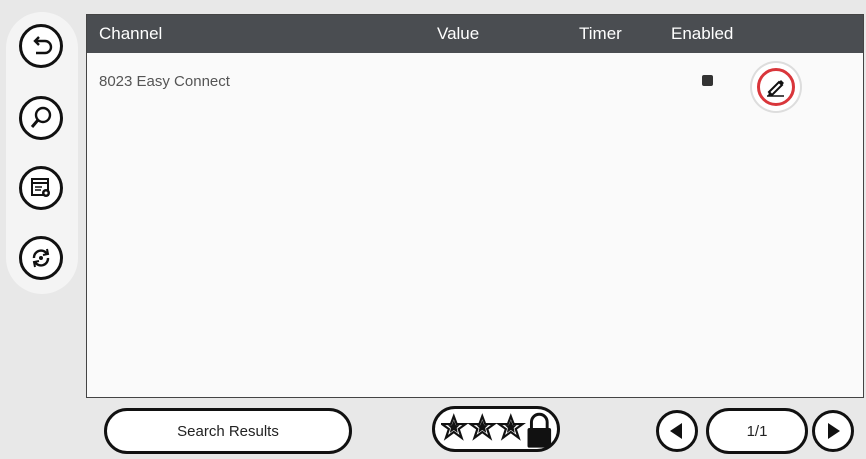  I want to click on triangle-right-icon, so click(834, 431).